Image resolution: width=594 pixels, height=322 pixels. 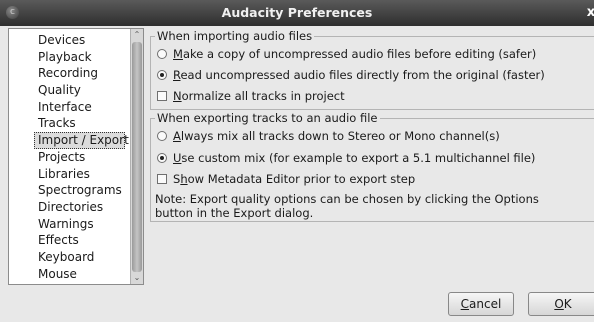 I want to click on metadata-editor-checkbox, so click(x=162, y=179).